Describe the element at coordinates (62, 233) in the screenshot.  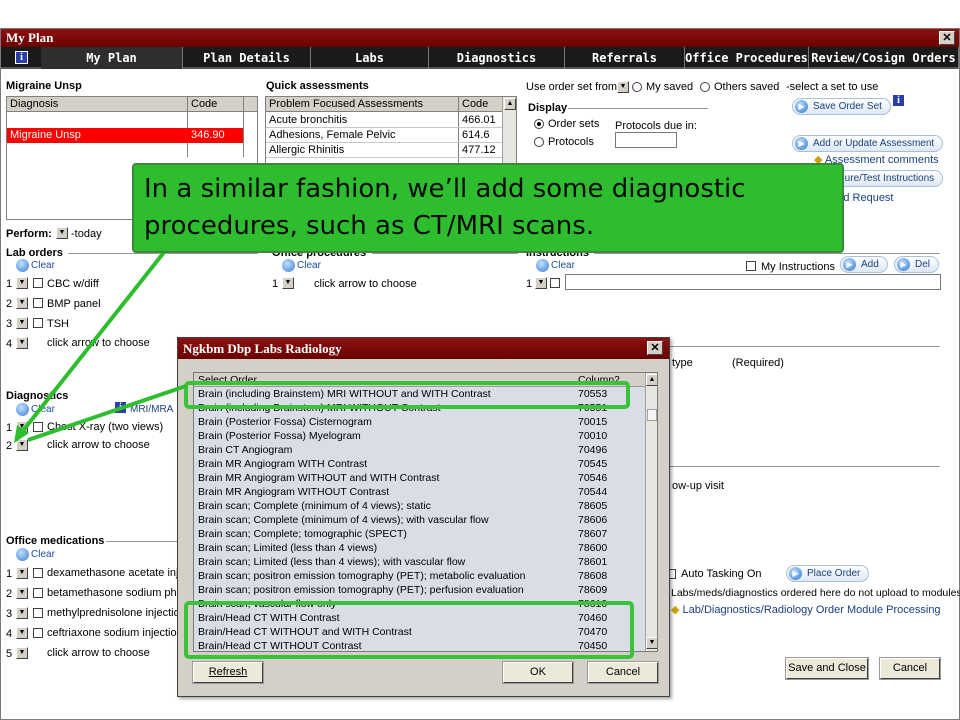
I see `perform-dropdown-icon: ▼` at that location.